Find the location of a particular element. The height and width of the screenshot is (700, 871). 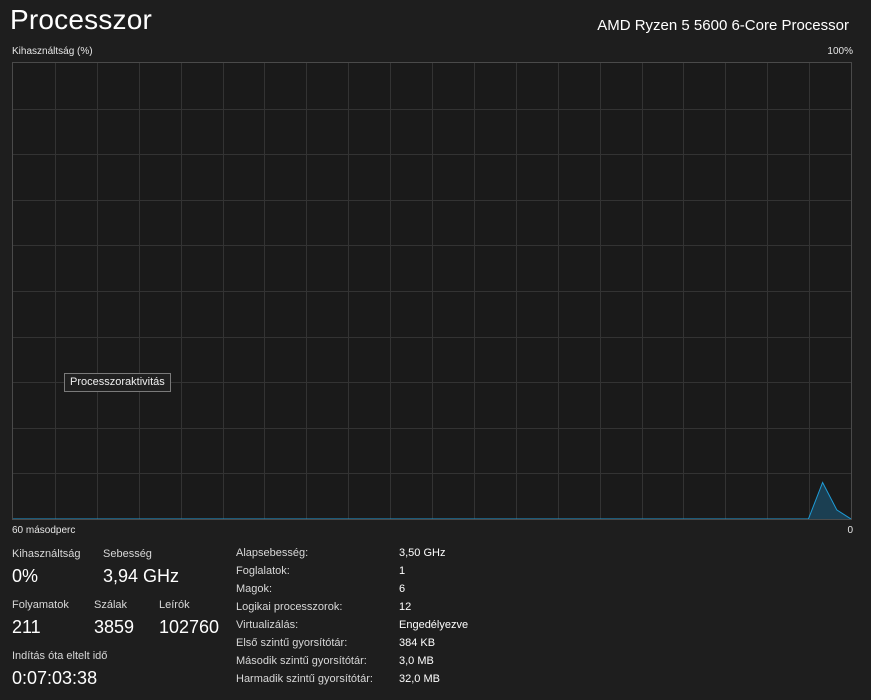

cpu-model-name: AMD Ryzen 5 5600 6-Core Processor is located at coordinates (723, 25).